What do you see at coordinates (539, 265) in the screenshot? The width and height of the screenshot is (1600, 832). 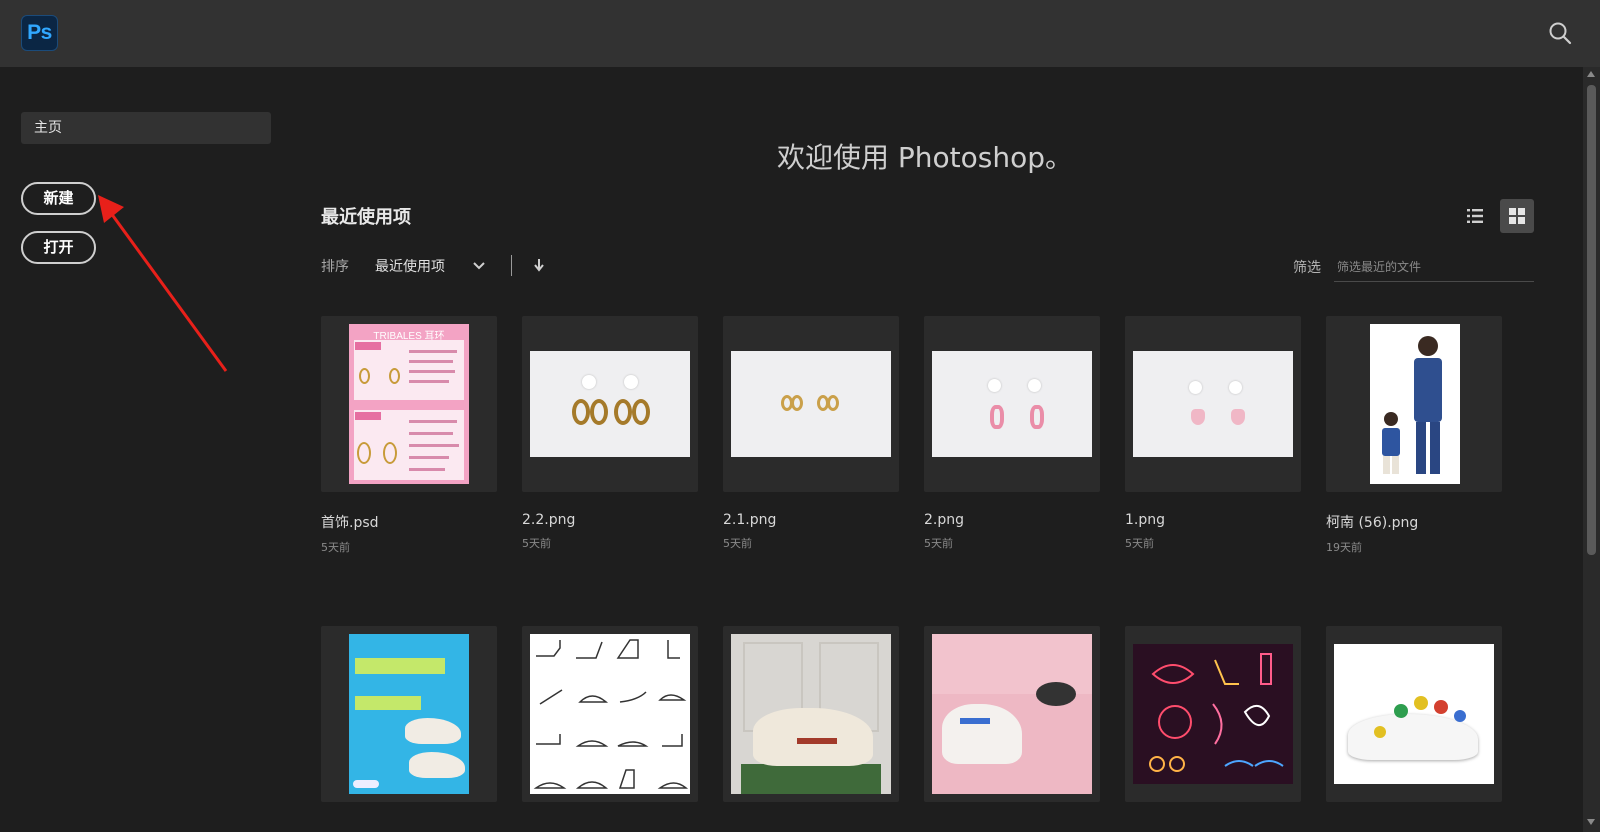 I see `sort-direction-arrow-icon` at bounding box center [539, 265].